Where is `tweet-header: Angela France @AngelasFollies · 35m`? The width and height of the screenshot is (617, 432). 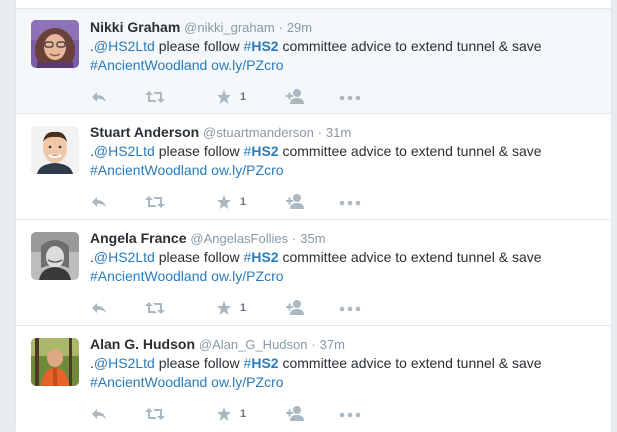 tweet-header: Angela France @AngelasFollies · 35m is located at coordinates (208, 238).